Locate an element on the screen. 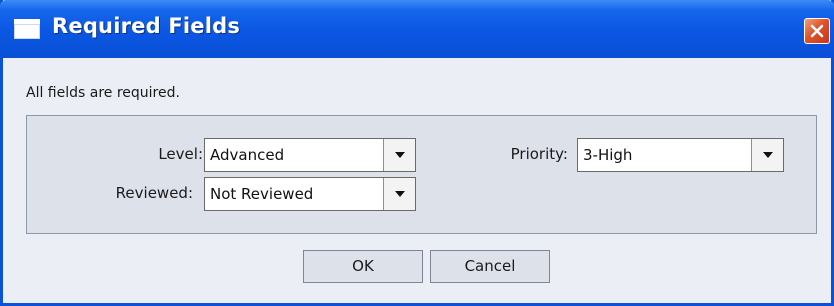  reviewed-label: Reviewed: is located at coordinates (154, 193).